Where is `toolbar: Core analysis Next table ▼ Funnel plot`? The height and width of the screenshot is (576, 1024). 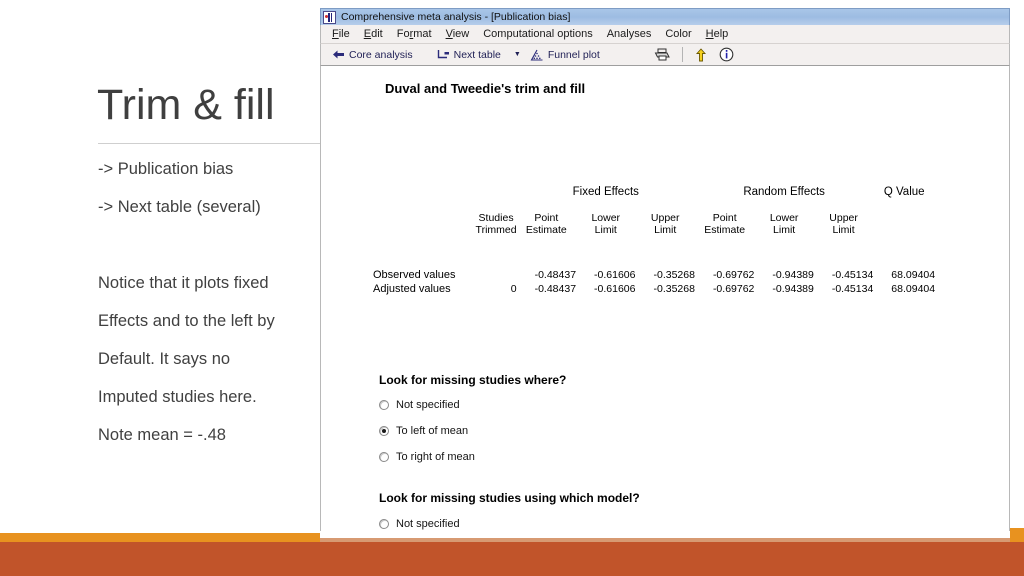
toolbar: Core analysis Next table ▼ Funnel plot is located at coordinates (665, 55).